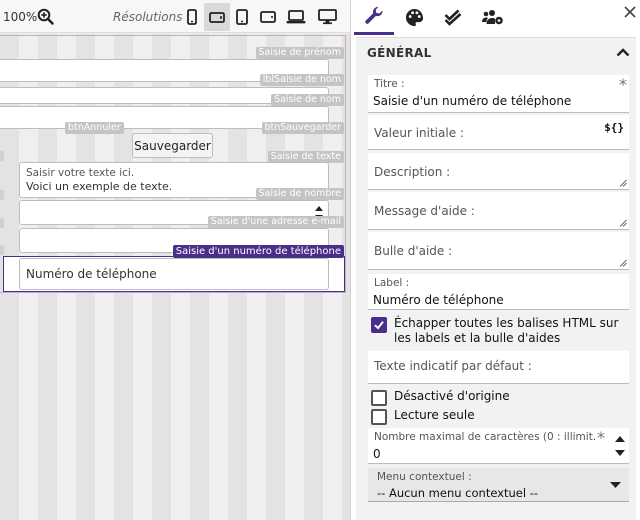 This screenshot has width=640, height=520. I want to click on bulle-aide-field: Bulle d'aide :, so click(498, 251).